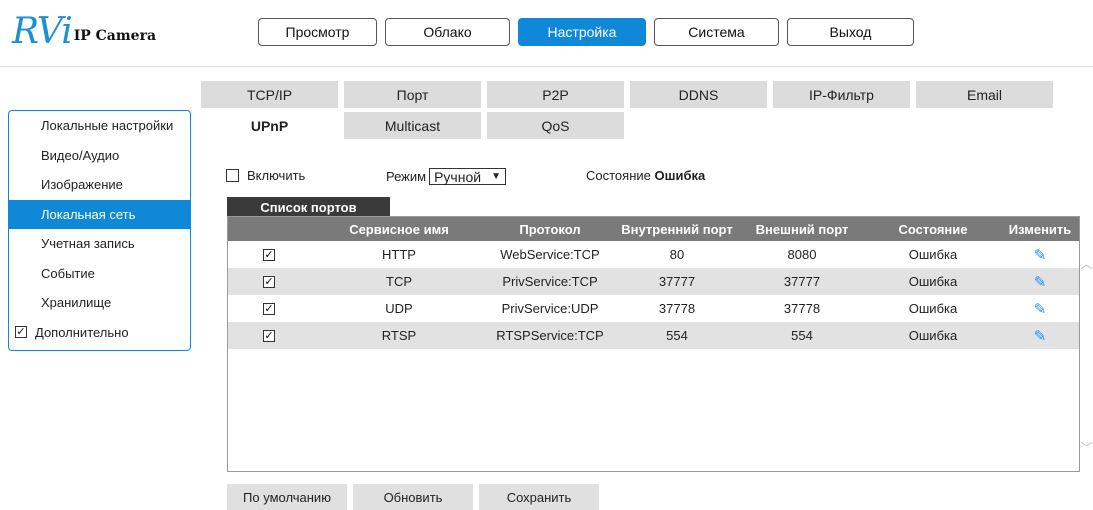 This screenshot has width=1093, height=510. I want to click on nav-system-button: Система, so click(716, 32).